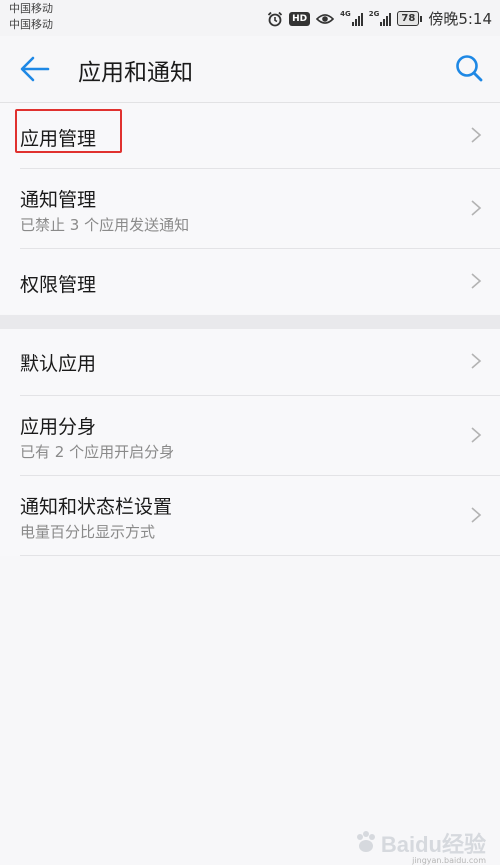 The width and height of the screenshot is (500, 865). Describe the element at coordinates (31, 8) in the screenshot. I see `carrier-1: 中国移动` at that location.